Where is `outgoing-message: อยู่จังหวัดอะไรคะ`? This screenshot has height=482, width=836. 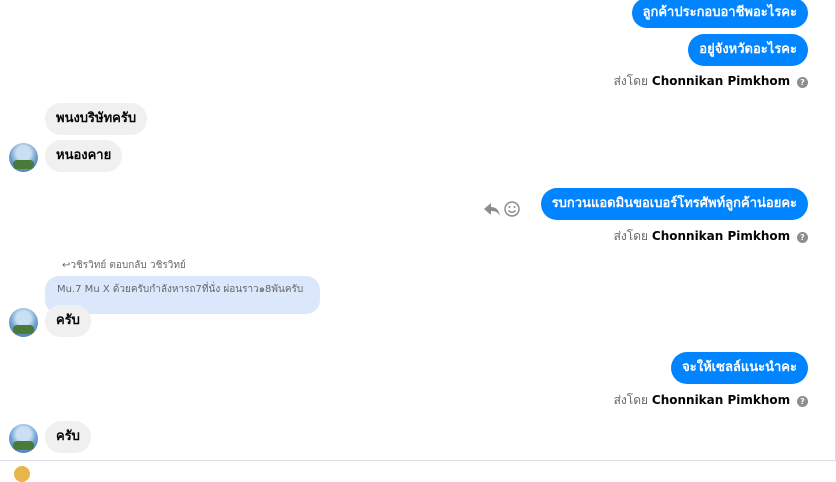 outgoing-message: อยู่จังหวัดอะไรคะ is located at coordinates (748, 50).